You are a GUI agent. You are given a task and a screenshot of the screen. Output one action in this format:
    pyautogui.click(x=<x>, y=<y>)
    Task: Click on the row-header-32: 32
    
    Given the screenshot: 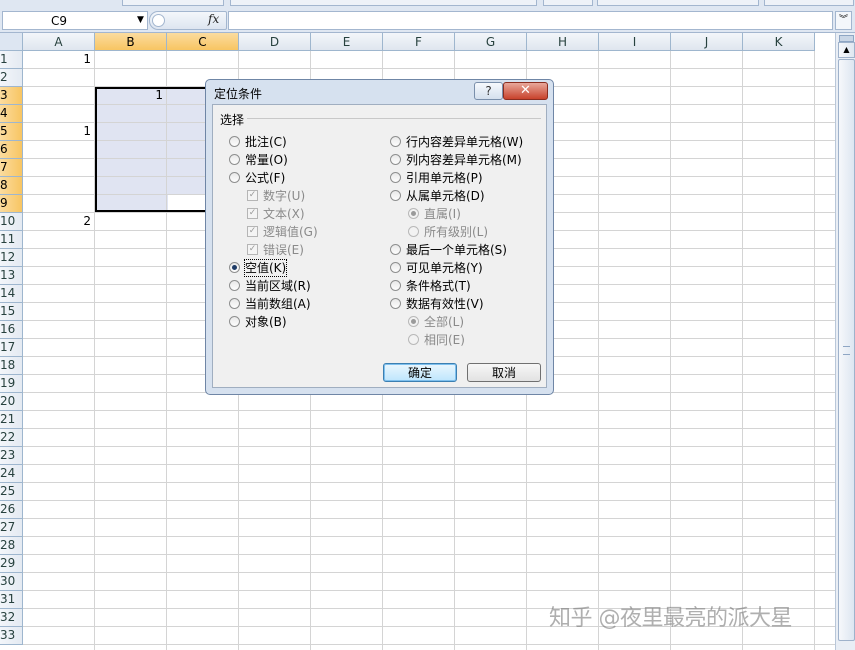 What is the action you would take?
    pyautogui.click(x=11, y=618)
    